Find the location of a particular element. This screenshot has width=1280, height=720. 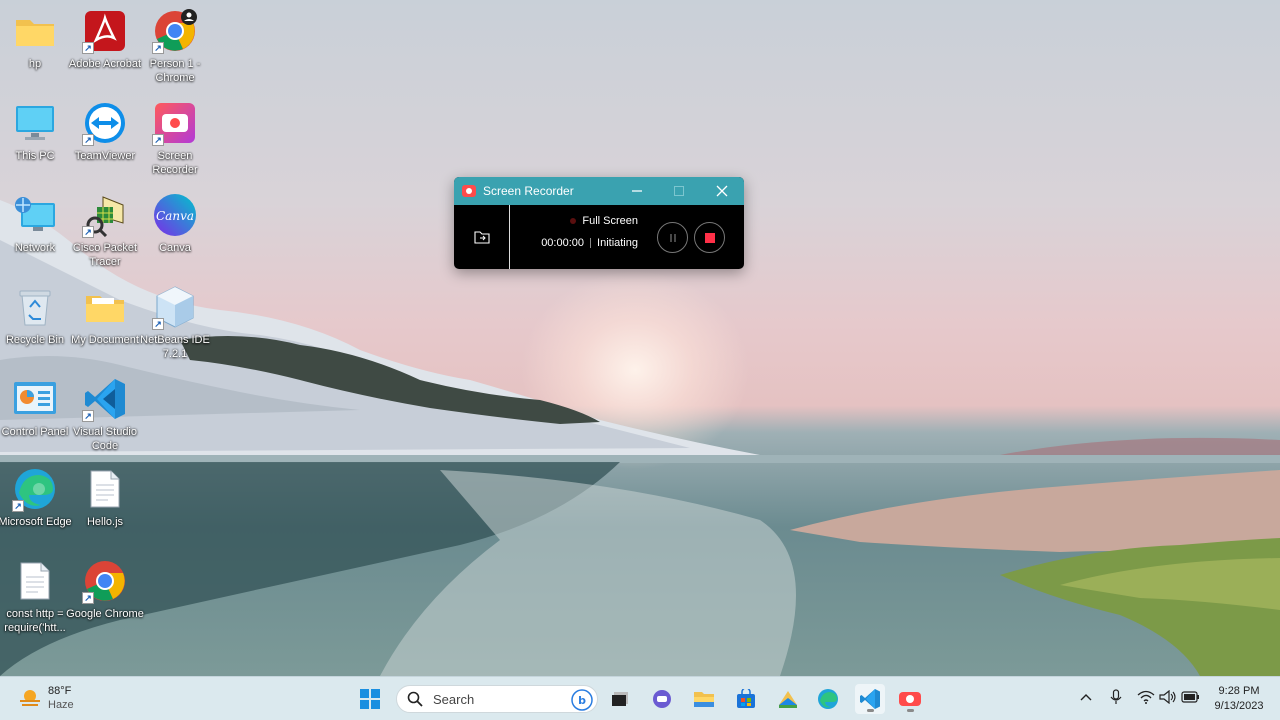

bing-icon: b is located at coordinates (582, 700).